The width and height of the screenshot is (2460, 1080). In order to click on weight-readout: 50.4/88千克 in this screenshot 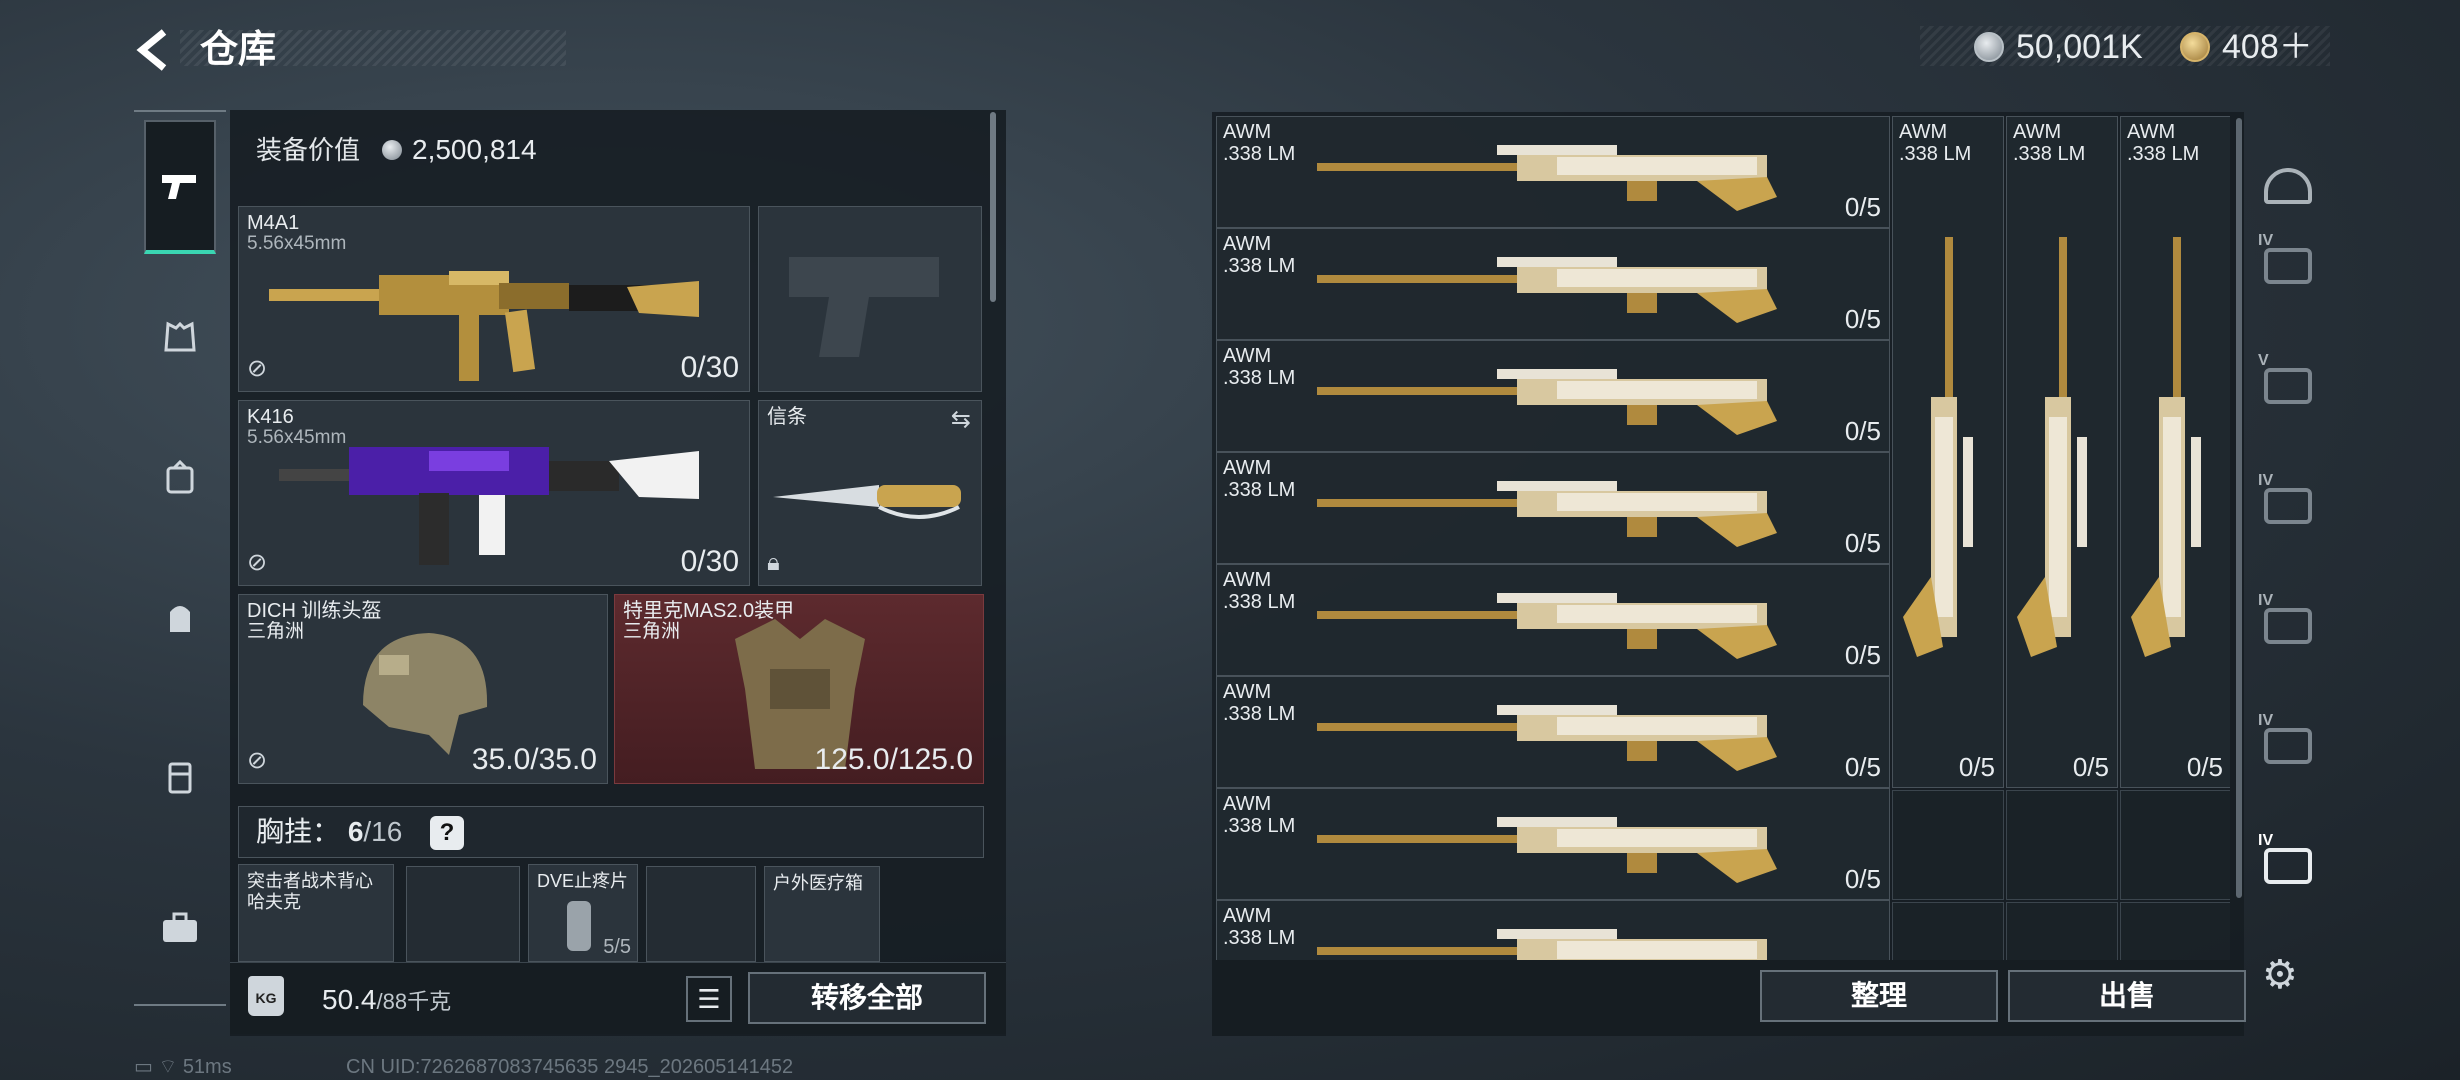, I will do `click(386, 1001)`.